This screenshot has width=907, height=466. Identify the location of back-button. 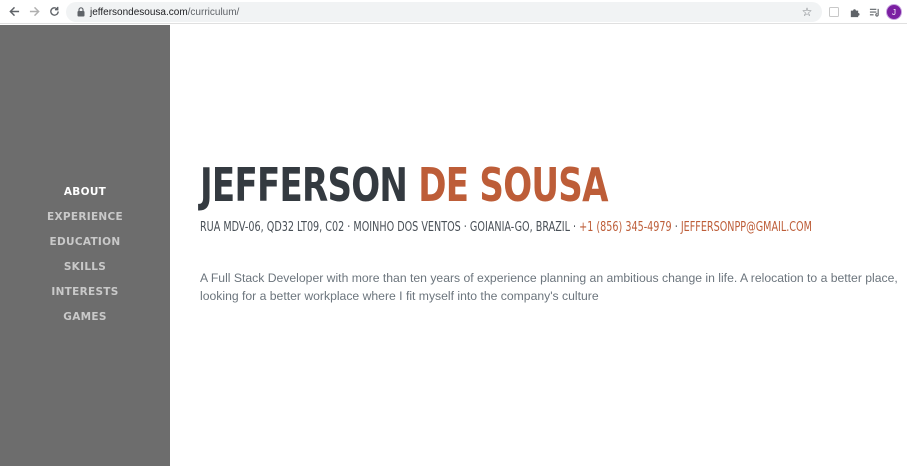
(14, 12).